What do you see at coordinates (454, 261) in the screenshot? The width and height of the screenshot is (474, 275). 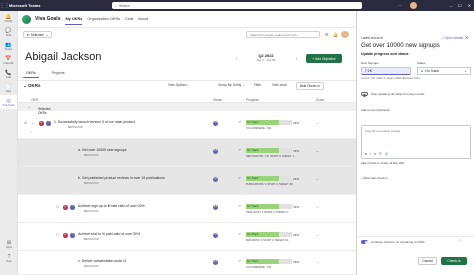 I see `check-in-button: Check-in` at bounding box center [454, 261].